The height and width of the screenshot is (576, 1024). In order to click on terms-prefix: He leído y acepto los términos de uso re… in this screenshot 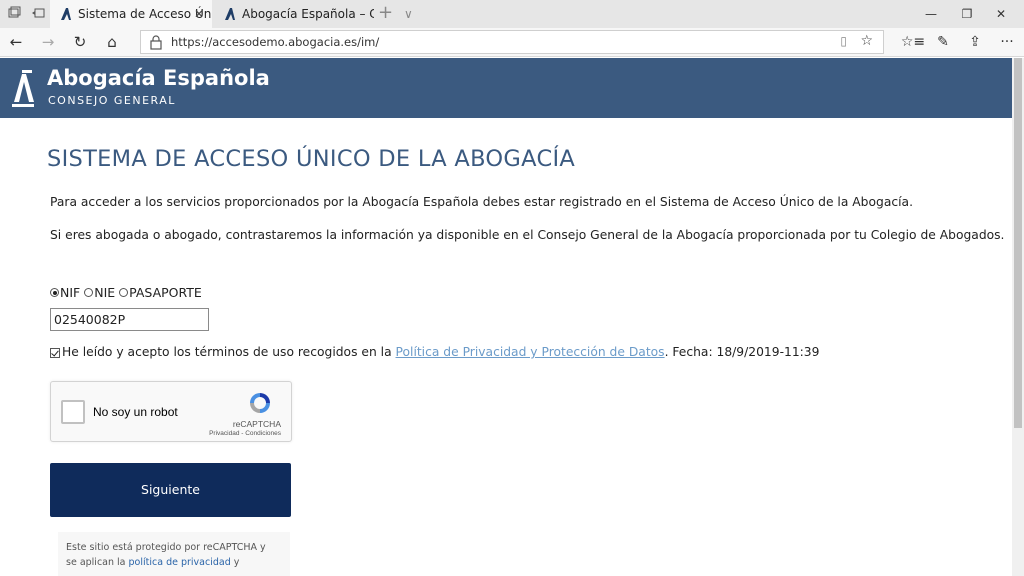, I will do `click(229, 352)`.